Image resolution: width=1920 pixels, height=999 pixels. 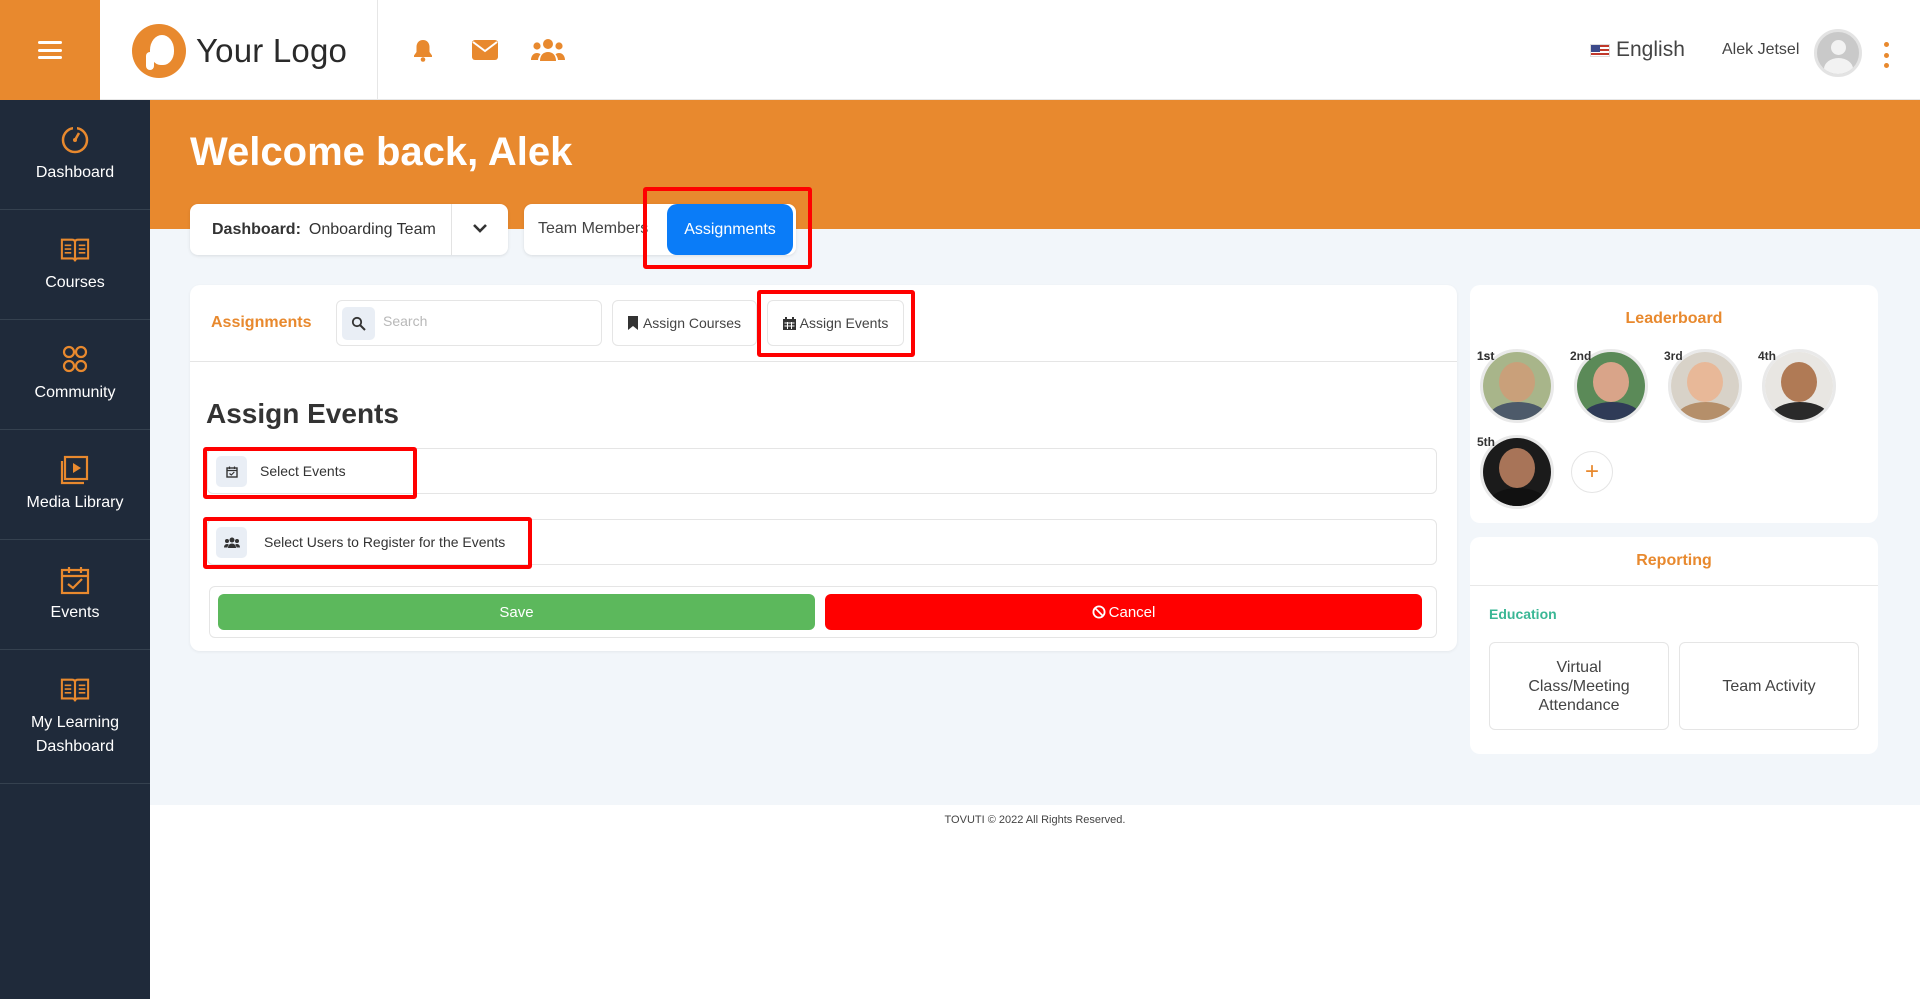 What do you see at coordinates (75, 282) in the screenshot?
I see `sidebar-item-label: Courses` at bounding box center [75, 282].